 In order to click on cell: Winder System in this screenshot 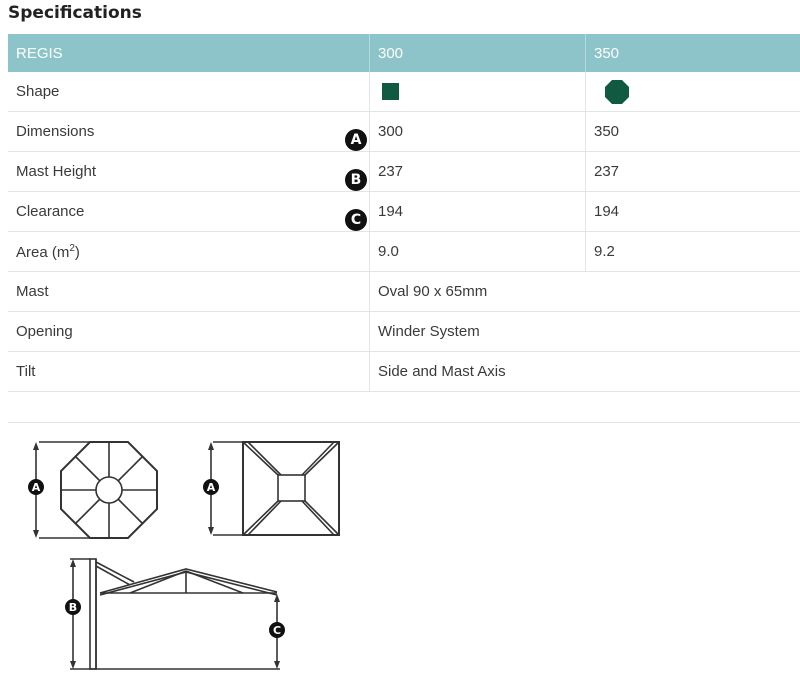, I will do `click(584, 331)`.